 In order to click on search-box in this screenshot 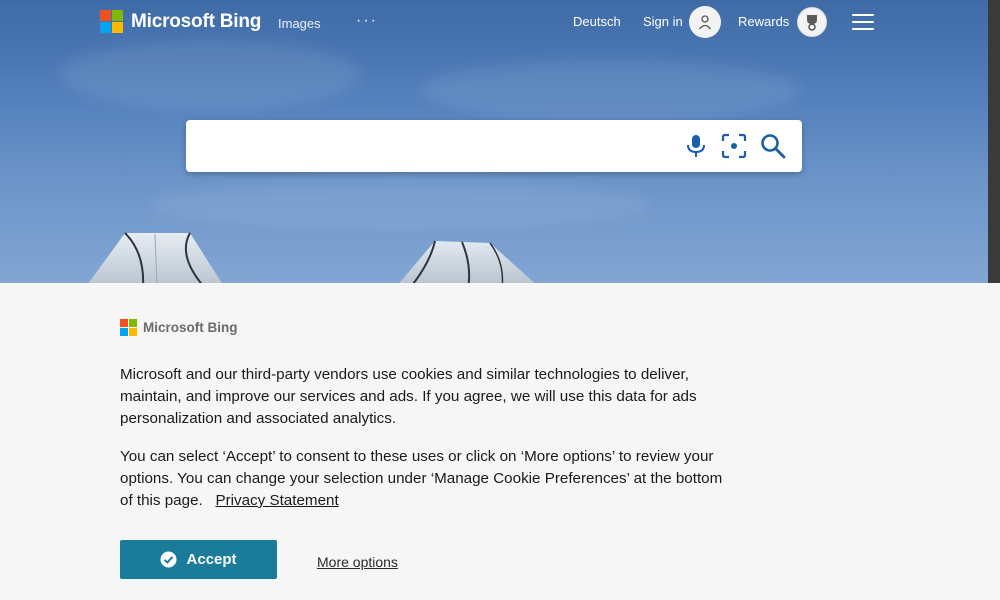, I will do `click(494, 146)`.